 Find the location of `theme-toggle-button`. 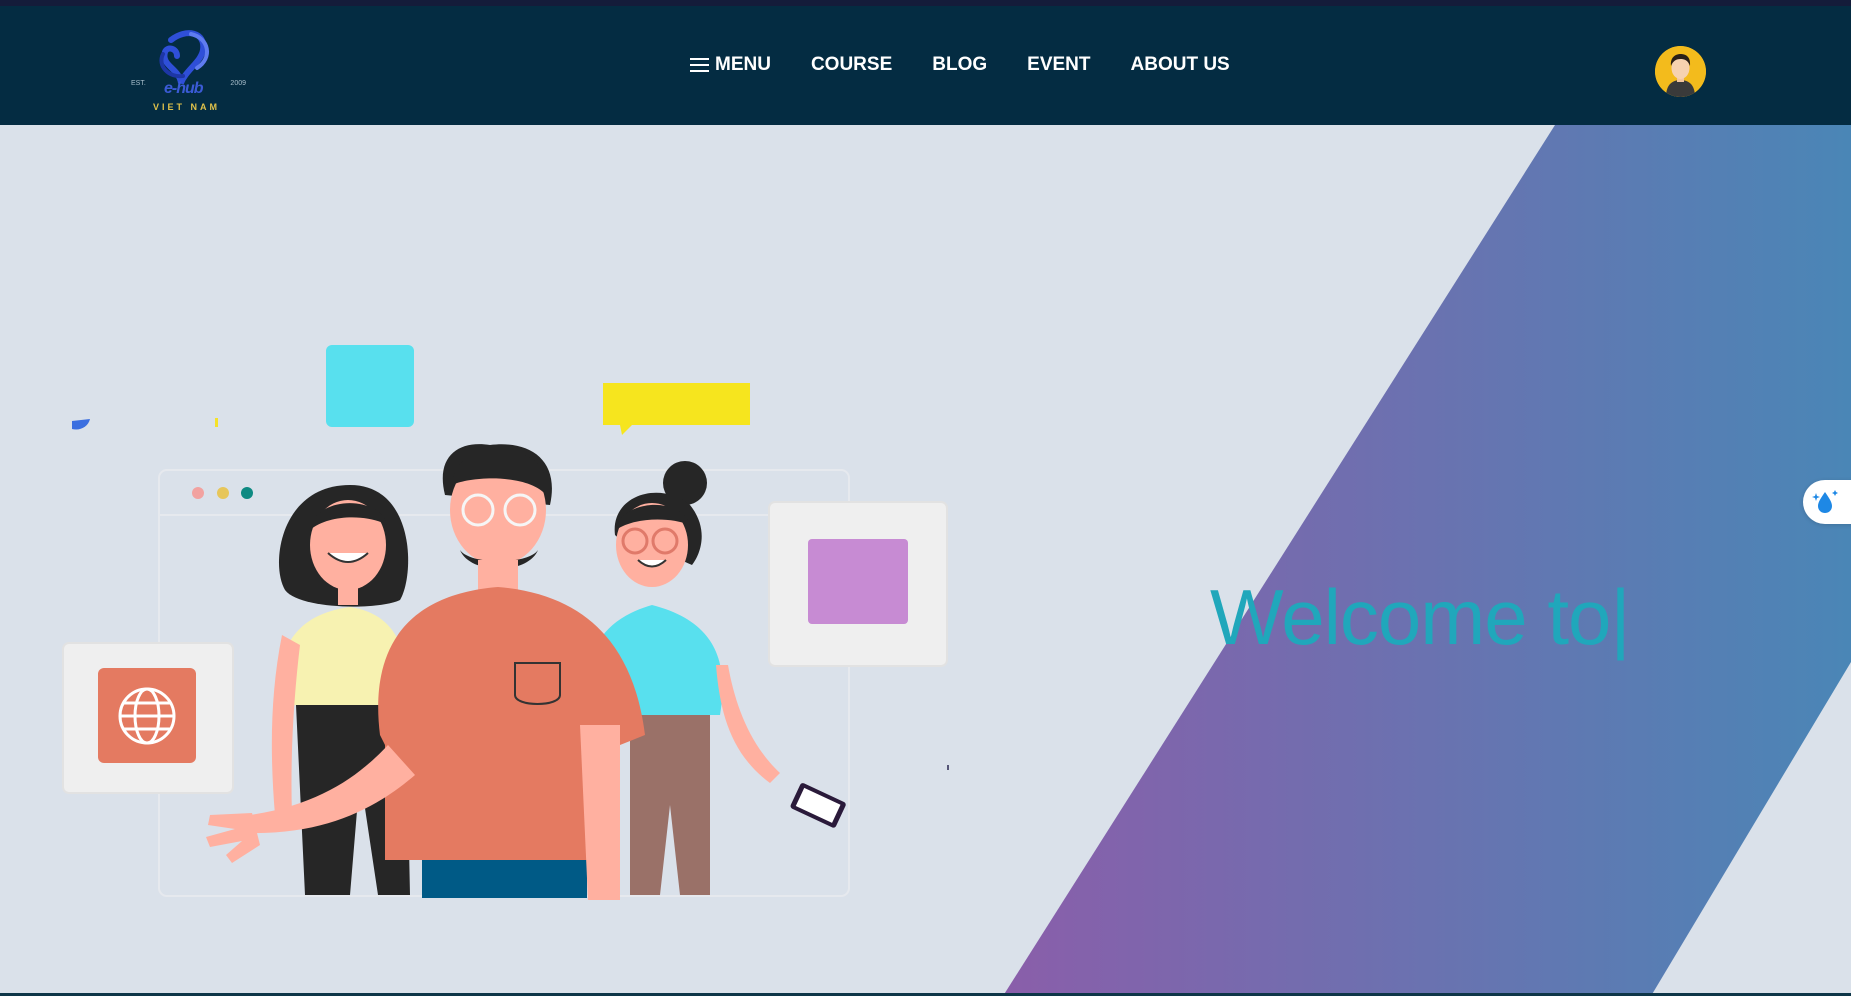

theme-toggle-button is located at coordinates (1827, 502).